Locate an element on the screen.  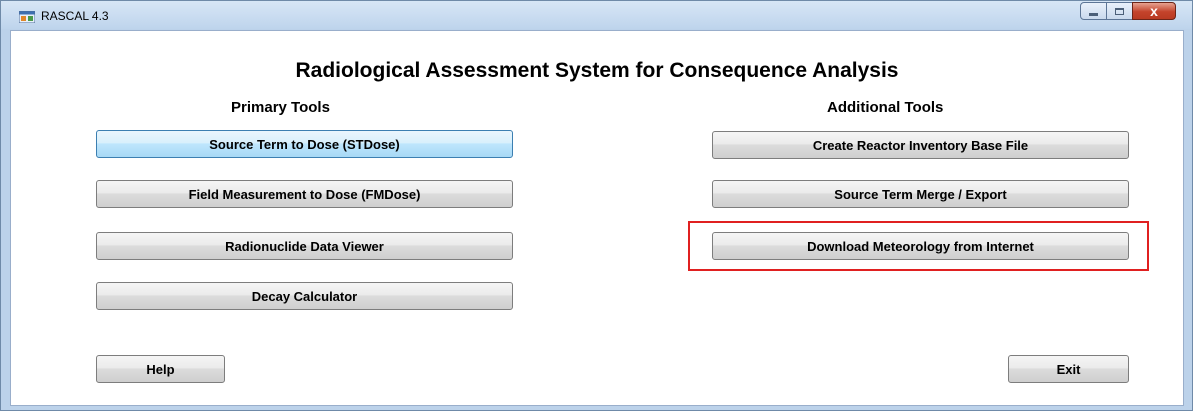
app-window-icon is located at coordinates (27, 17).